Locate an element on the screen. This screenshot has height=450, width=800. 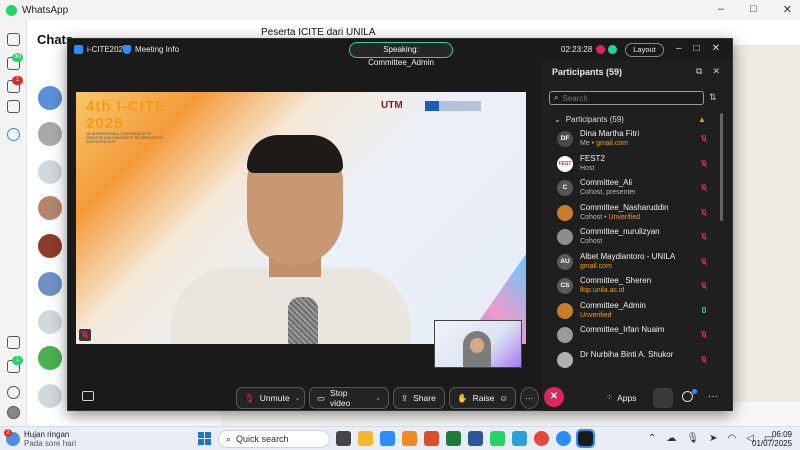
unmute-label: Unmute is located at coordinates (274, 398).